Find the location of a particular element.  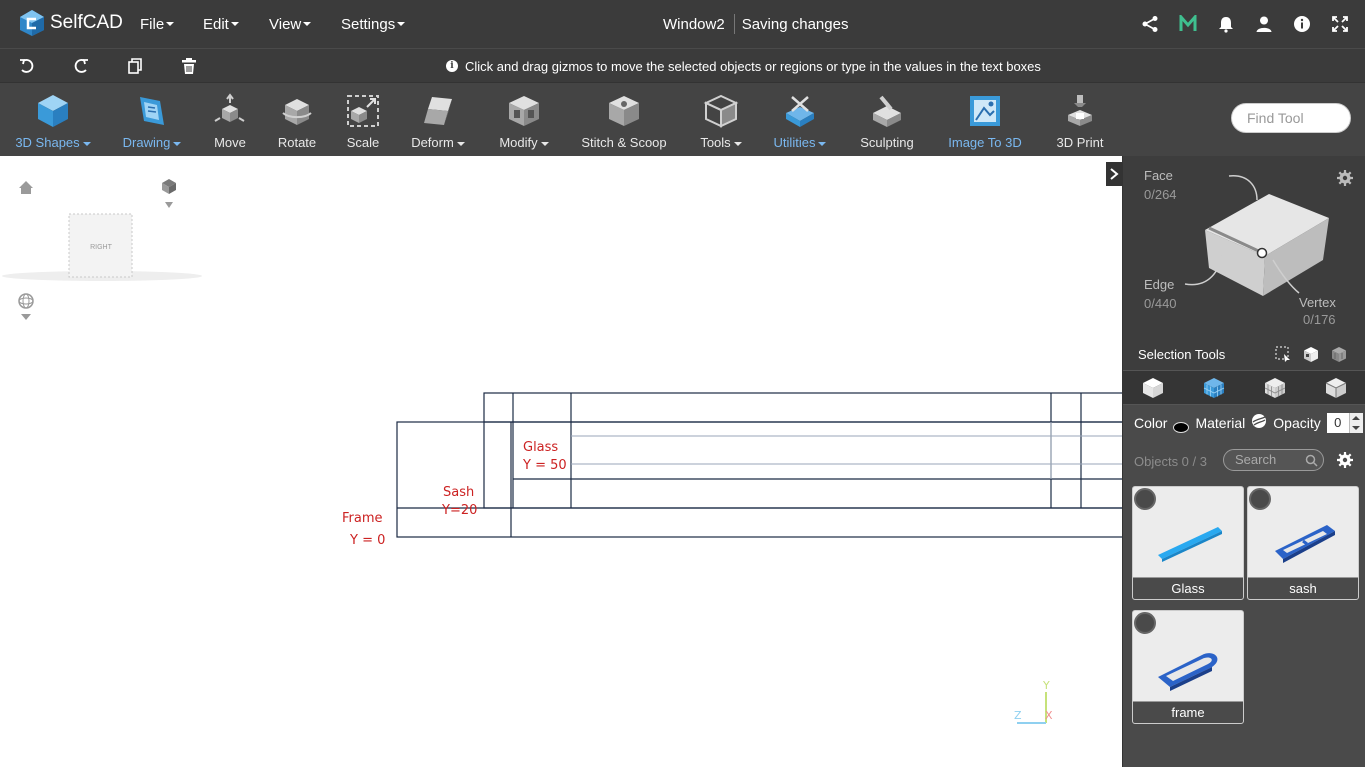

camera-toggle-icon is located at coordinates (169, 193).